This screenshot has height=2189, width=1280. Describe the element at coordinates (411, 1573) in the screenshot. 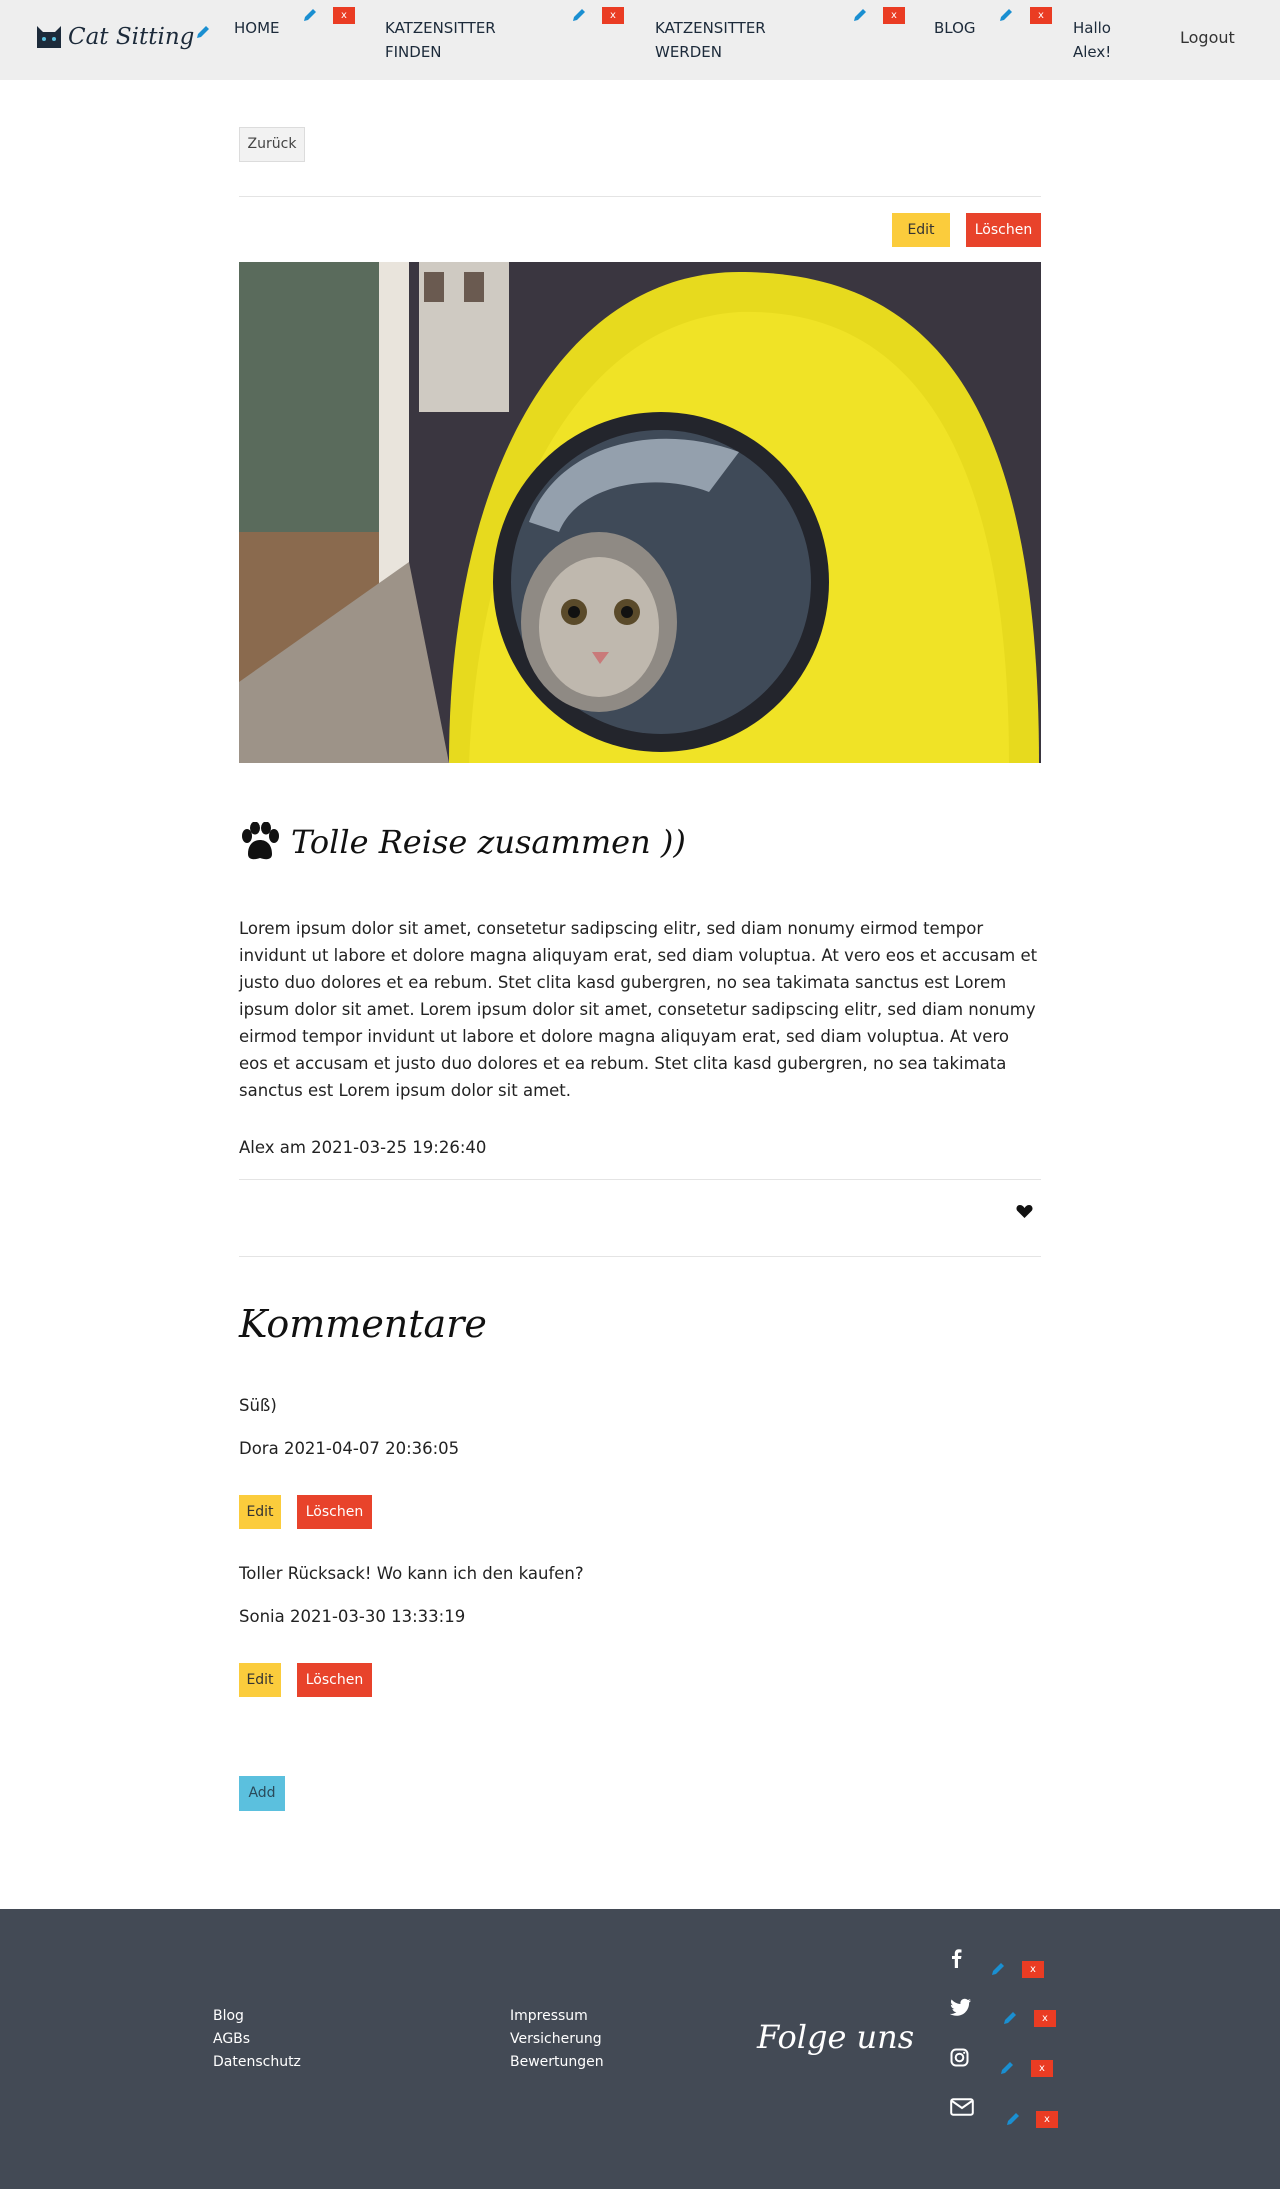

I see `comment-text: Toller Rücksack! Wo kann ich den kaufen?` at that location.